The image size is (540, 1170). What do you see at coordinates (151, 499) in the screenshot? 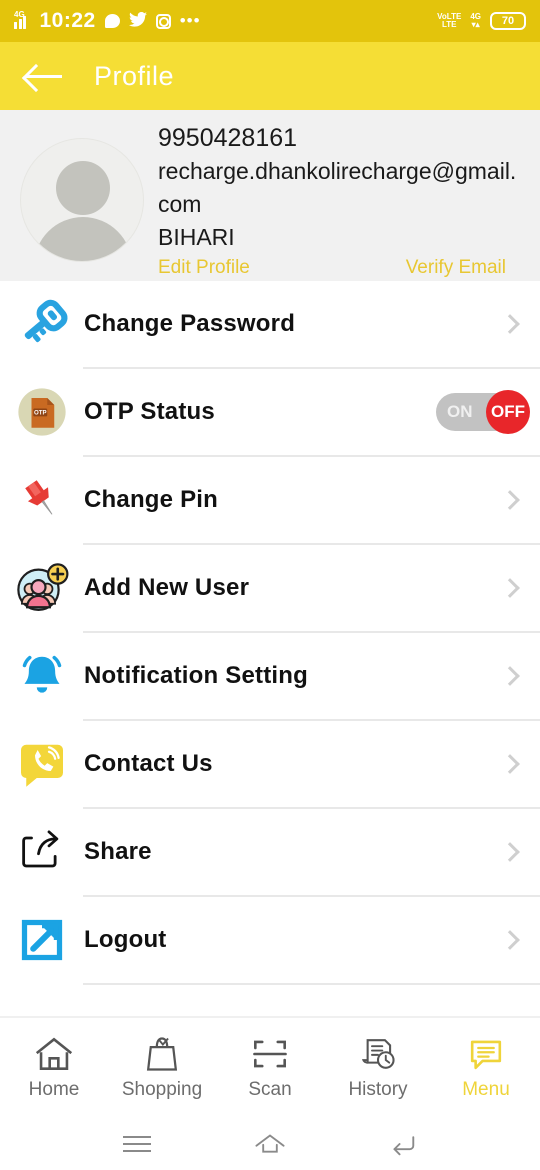
I see `menu-item-label: Change Pin` at bounding box center [151, 499].